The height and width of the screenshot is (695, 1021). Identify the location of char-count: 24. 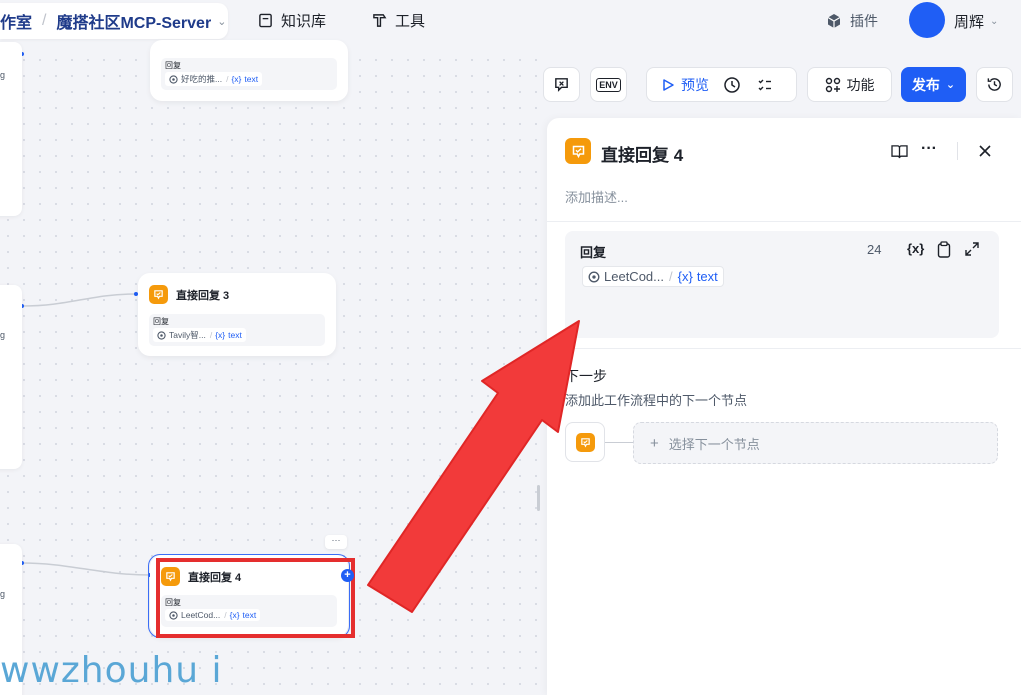
(874, 249).